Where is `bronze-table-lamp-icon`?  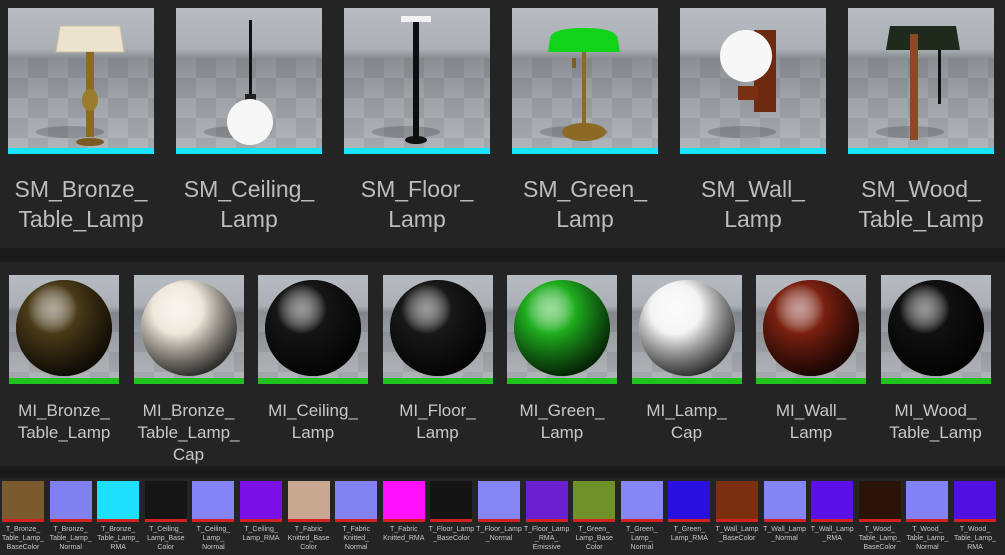 bronze-table-lamp-icon is located at coordinates (80, 85).